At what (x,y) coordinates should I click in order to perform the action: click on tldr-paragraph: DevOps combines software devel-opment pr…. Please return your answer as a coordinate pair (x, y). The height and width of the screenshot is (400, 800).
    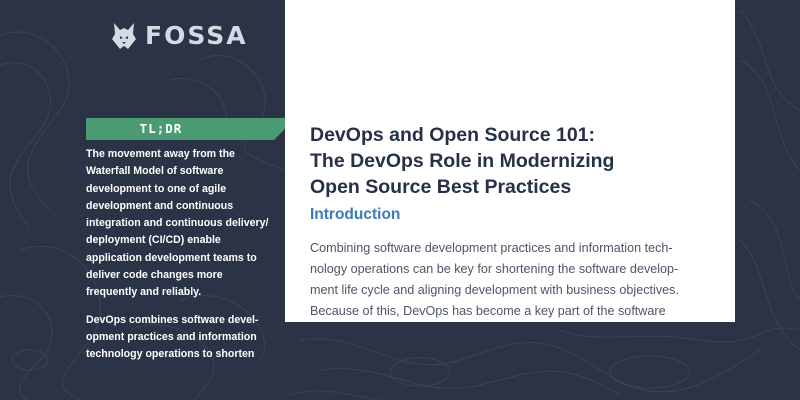
    Looking at the image, I should click on (172, 337).